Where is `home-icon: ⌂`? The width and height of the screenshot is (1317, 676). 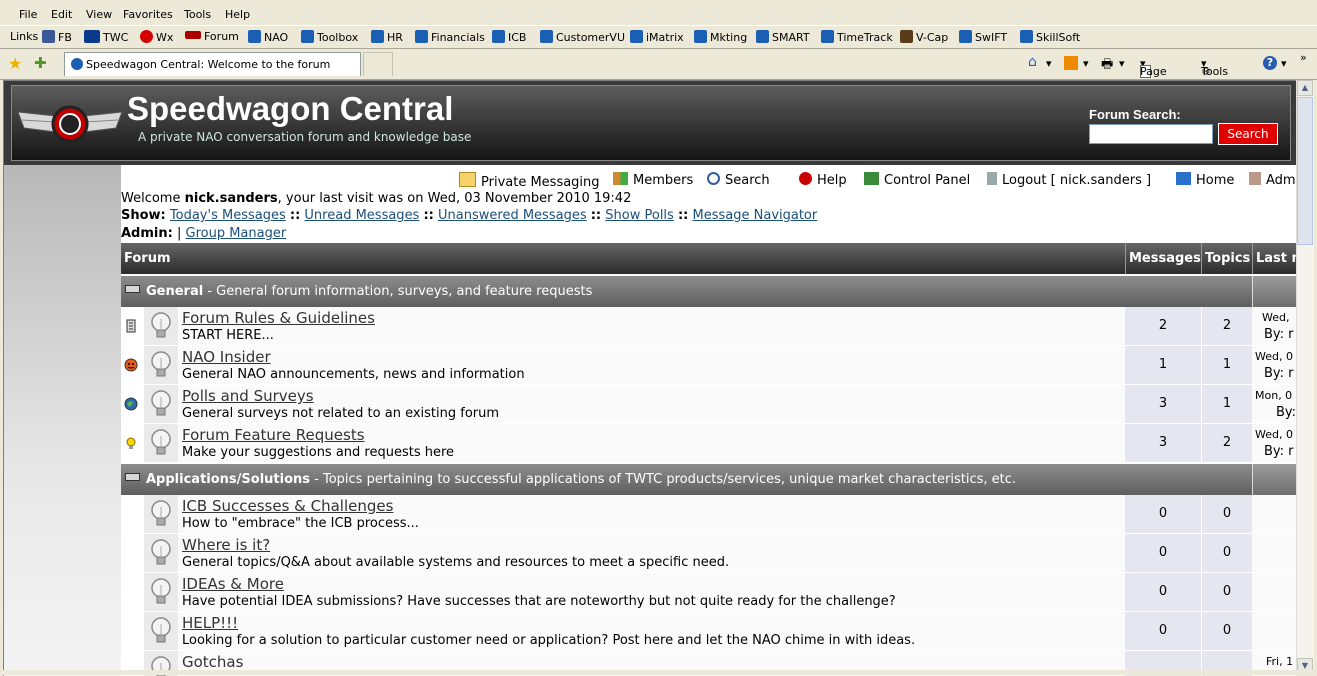
home-icon: ⌂ is located at coordinates (1032, 62).